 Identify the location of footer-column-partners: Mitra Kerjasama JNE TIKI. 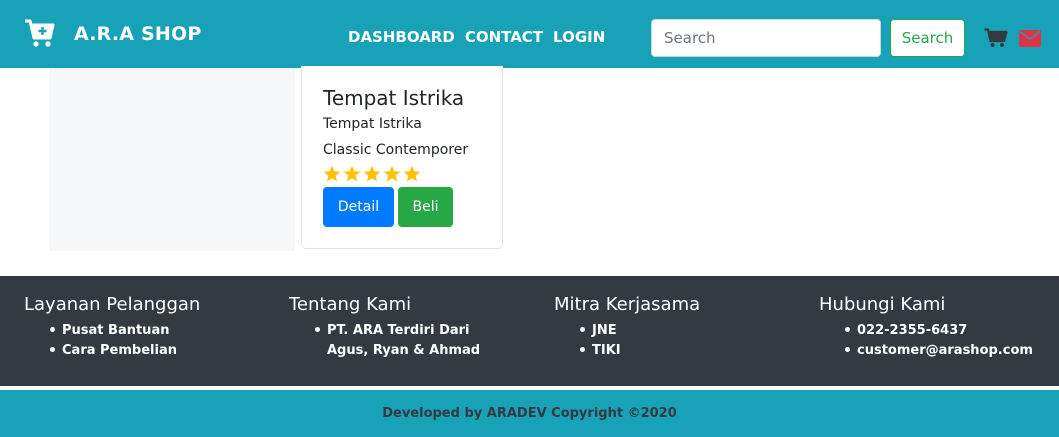
(627, 327).